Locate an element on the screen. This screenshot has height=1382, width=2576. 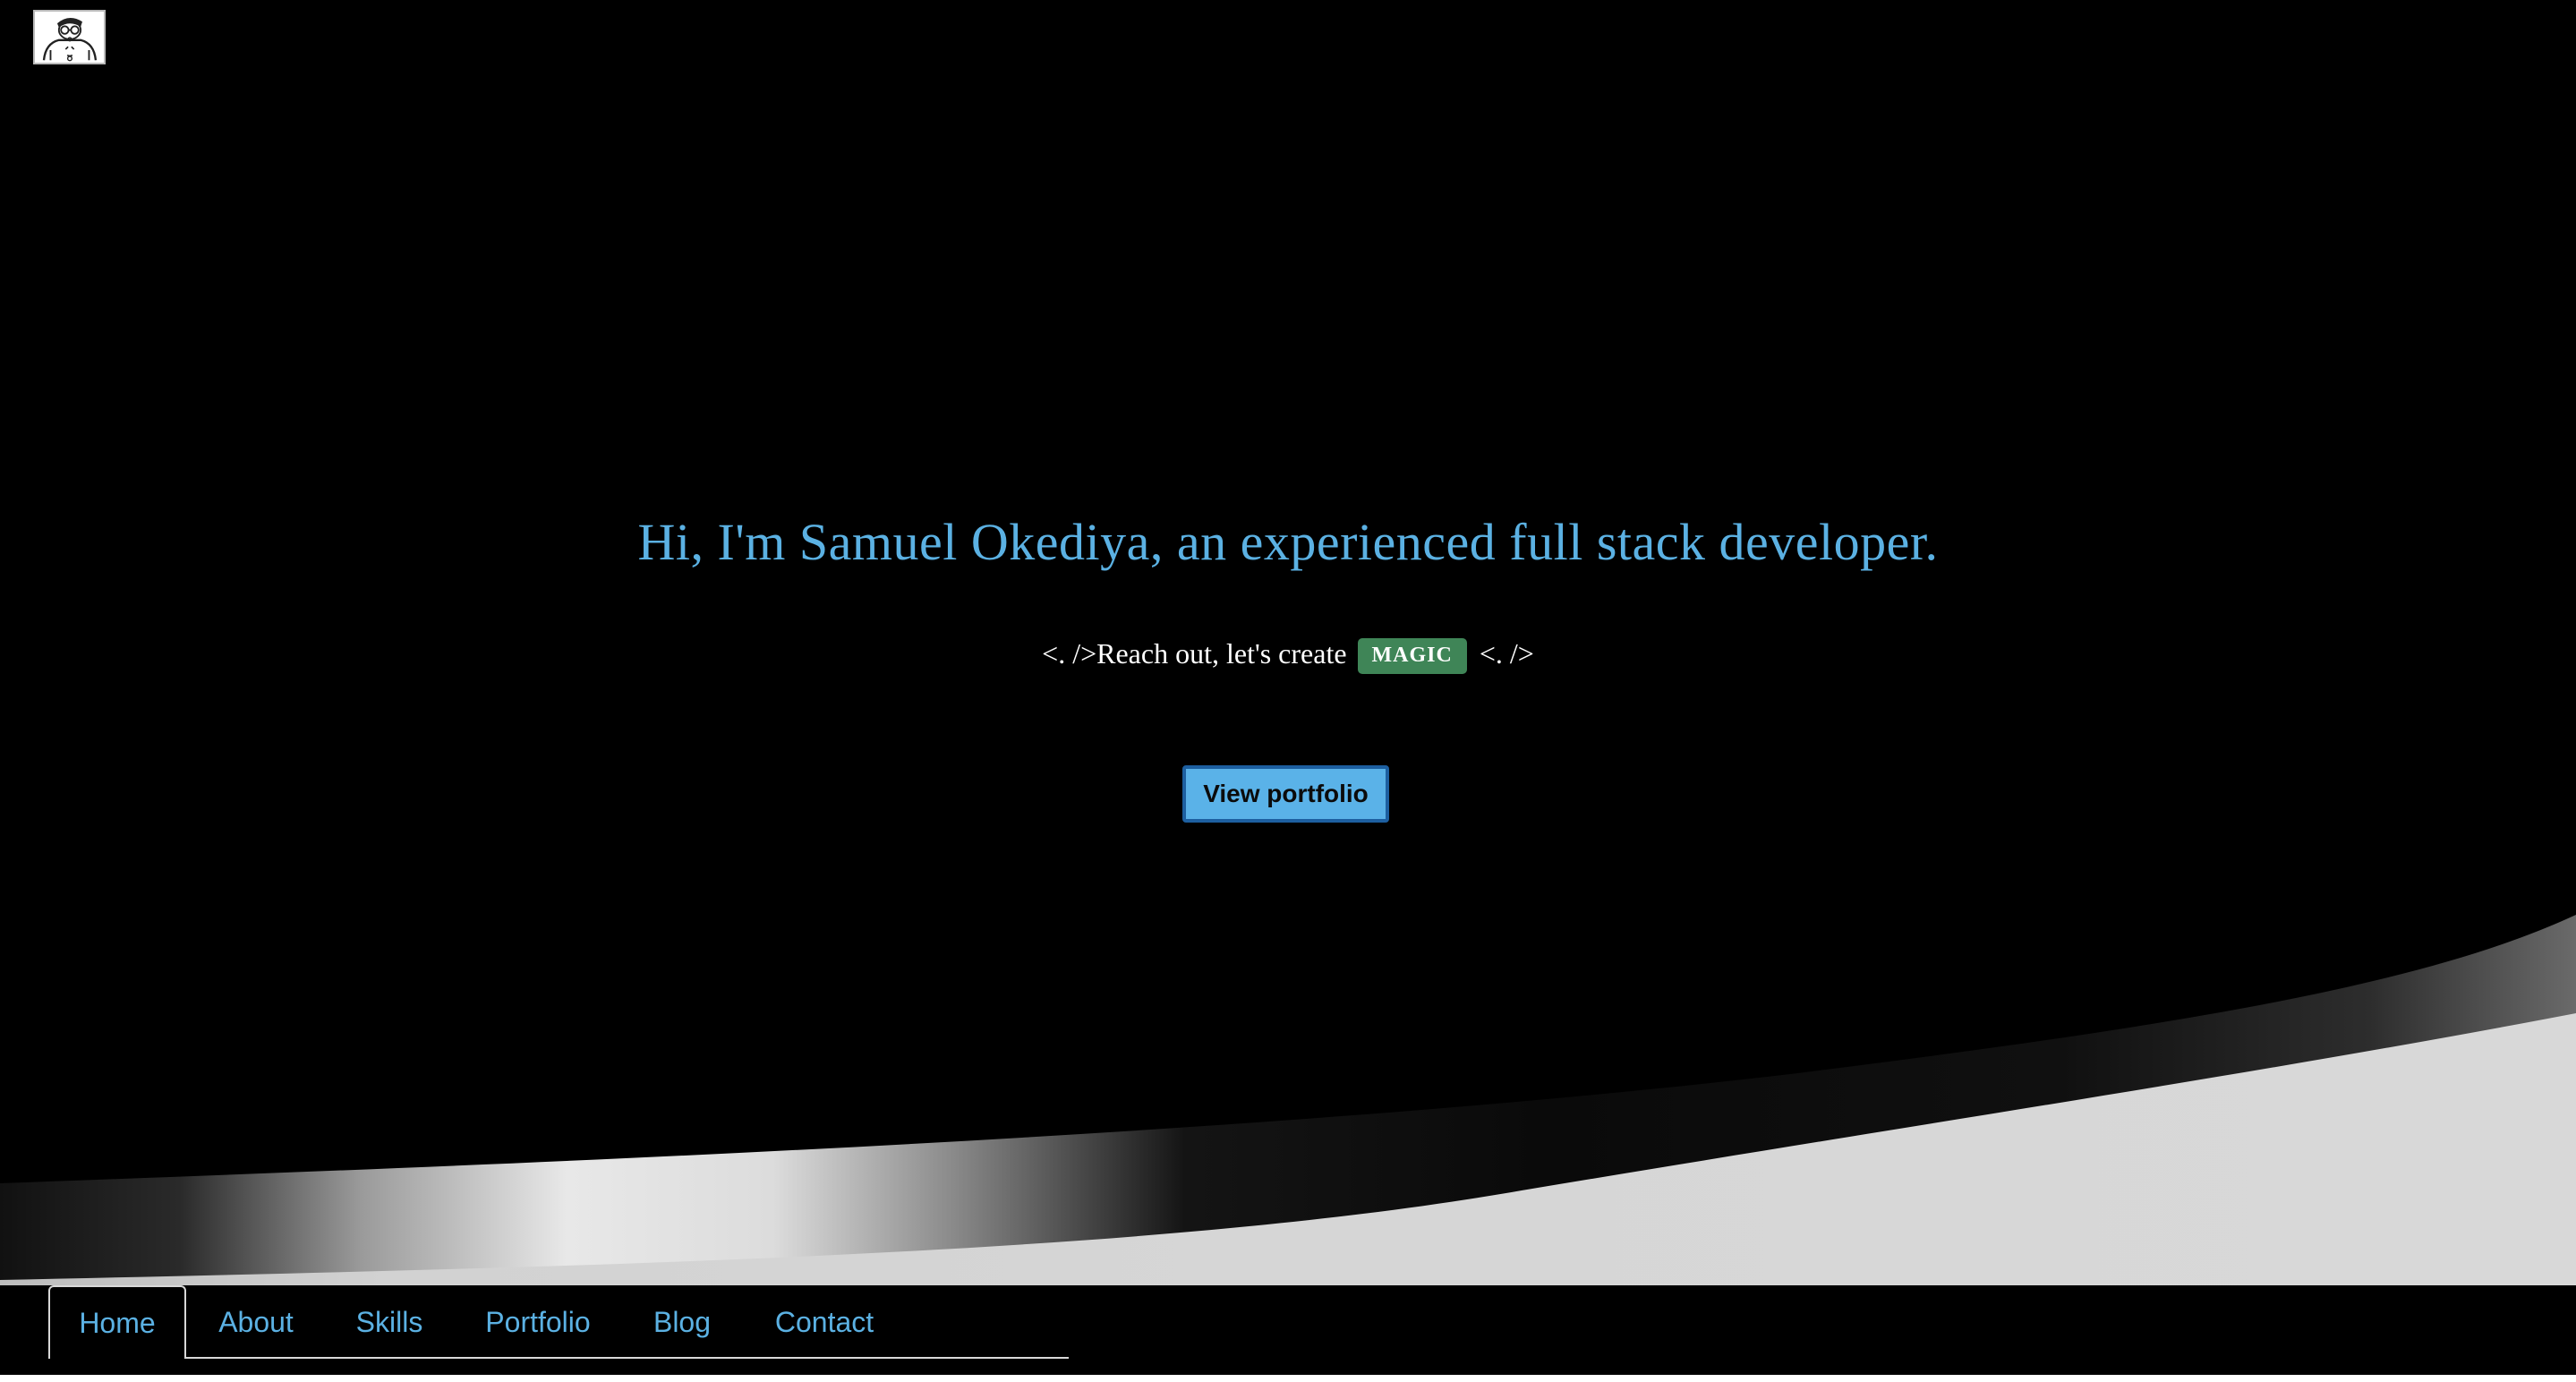
nav-item-skills: Skills is located at coordinates (389, 1322).